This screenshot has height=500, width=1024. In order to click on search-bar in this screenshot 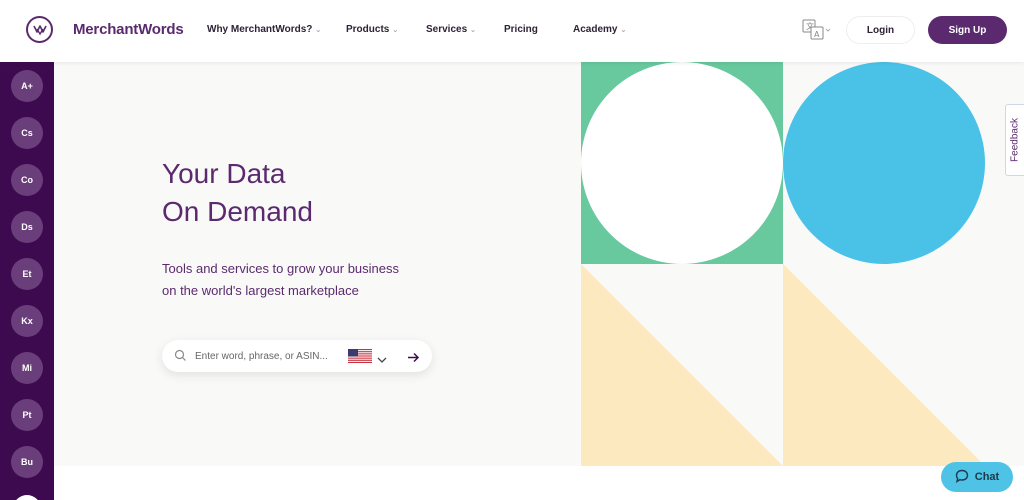, I will do `click(297, 356)`.